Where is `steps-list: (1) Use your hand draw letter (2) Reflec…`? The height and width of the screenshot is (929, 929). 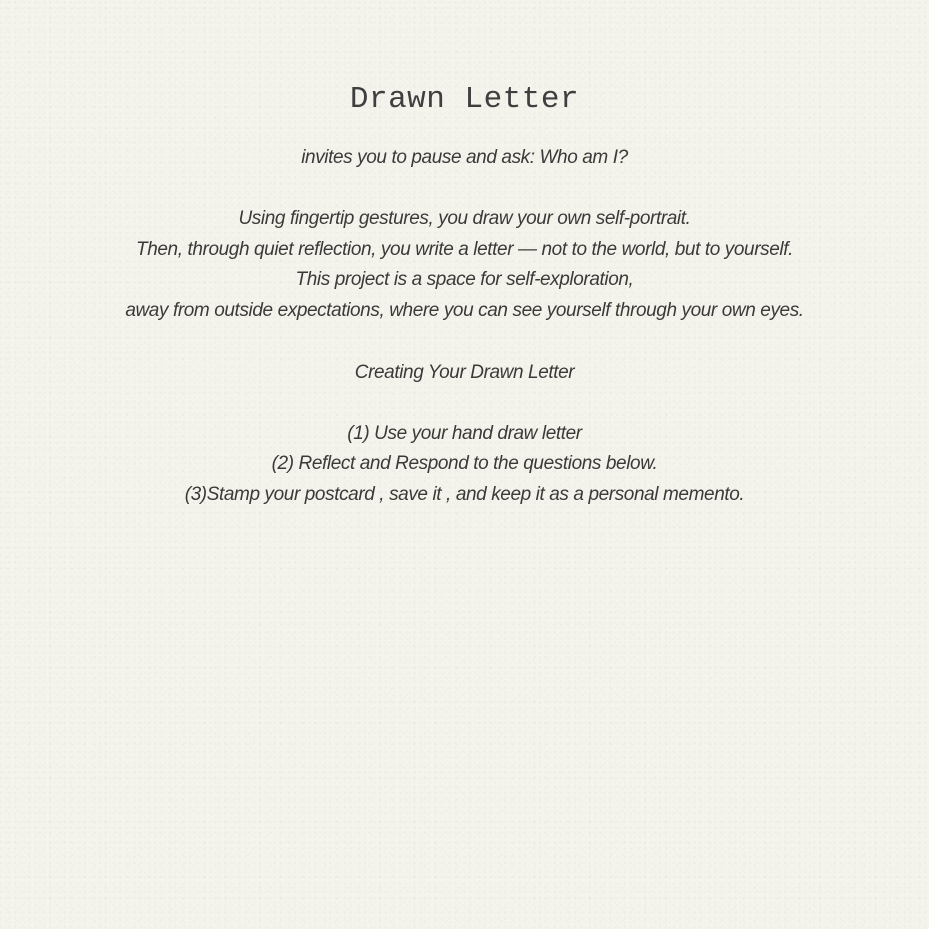
steps-list: (1) Use your hand draw letter (2) Reflec… is located at coordinates (464, 465).